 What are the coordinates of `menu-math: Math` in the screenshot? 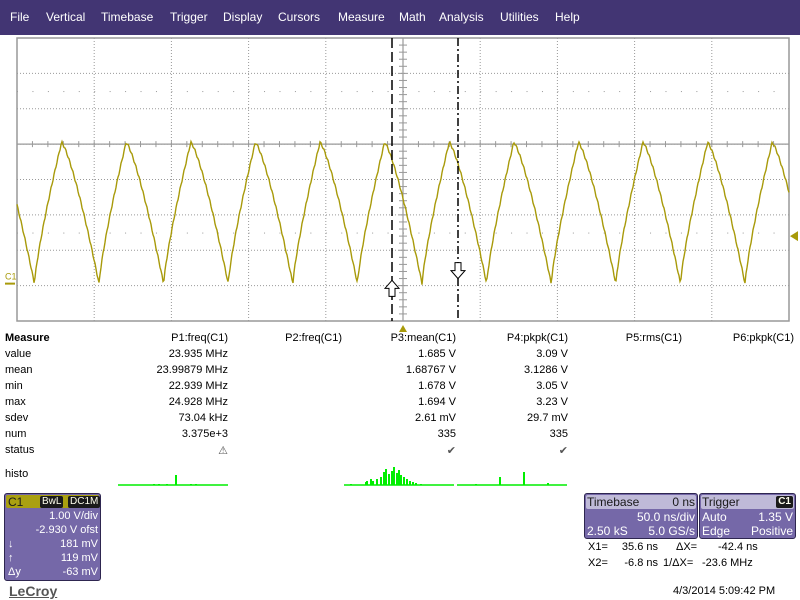 It's located at (412, 17).